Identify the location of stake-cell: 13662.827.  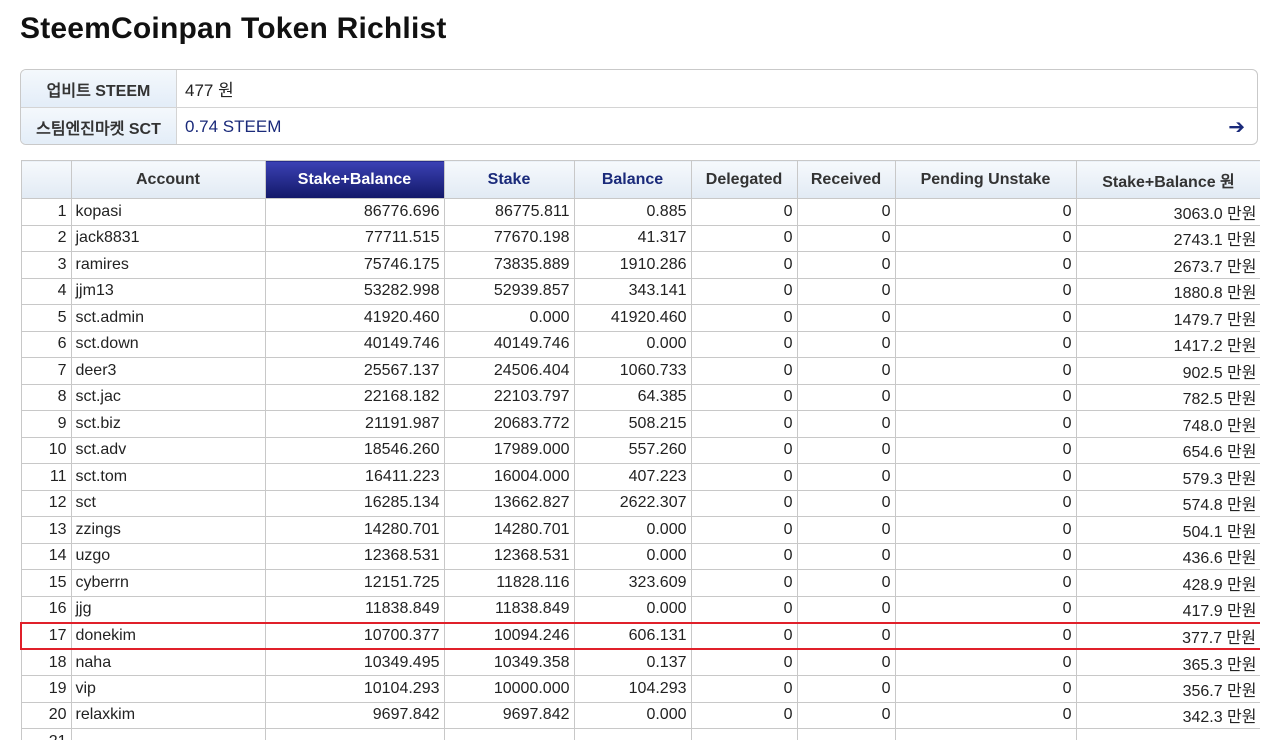
(509, 503).